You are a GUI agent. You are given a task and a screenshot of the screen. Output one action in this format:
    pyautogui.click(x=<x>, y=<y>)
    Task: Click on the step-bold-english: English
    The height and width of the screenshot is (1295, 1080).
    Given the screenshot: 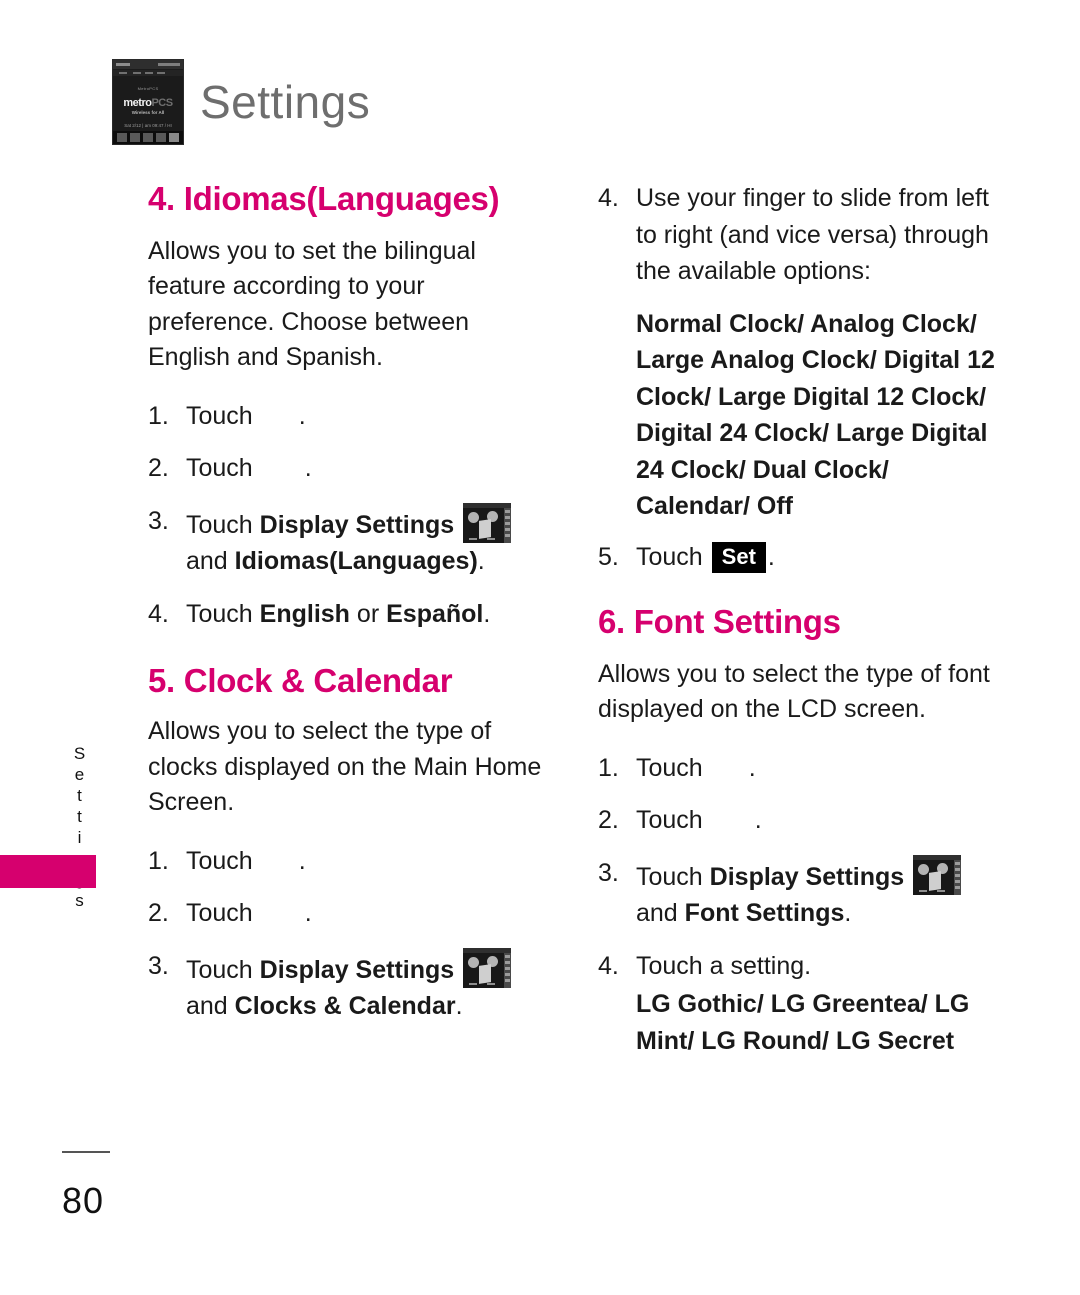 What is the action you would take?
    pyautogui.click(x=304, y=613)
    